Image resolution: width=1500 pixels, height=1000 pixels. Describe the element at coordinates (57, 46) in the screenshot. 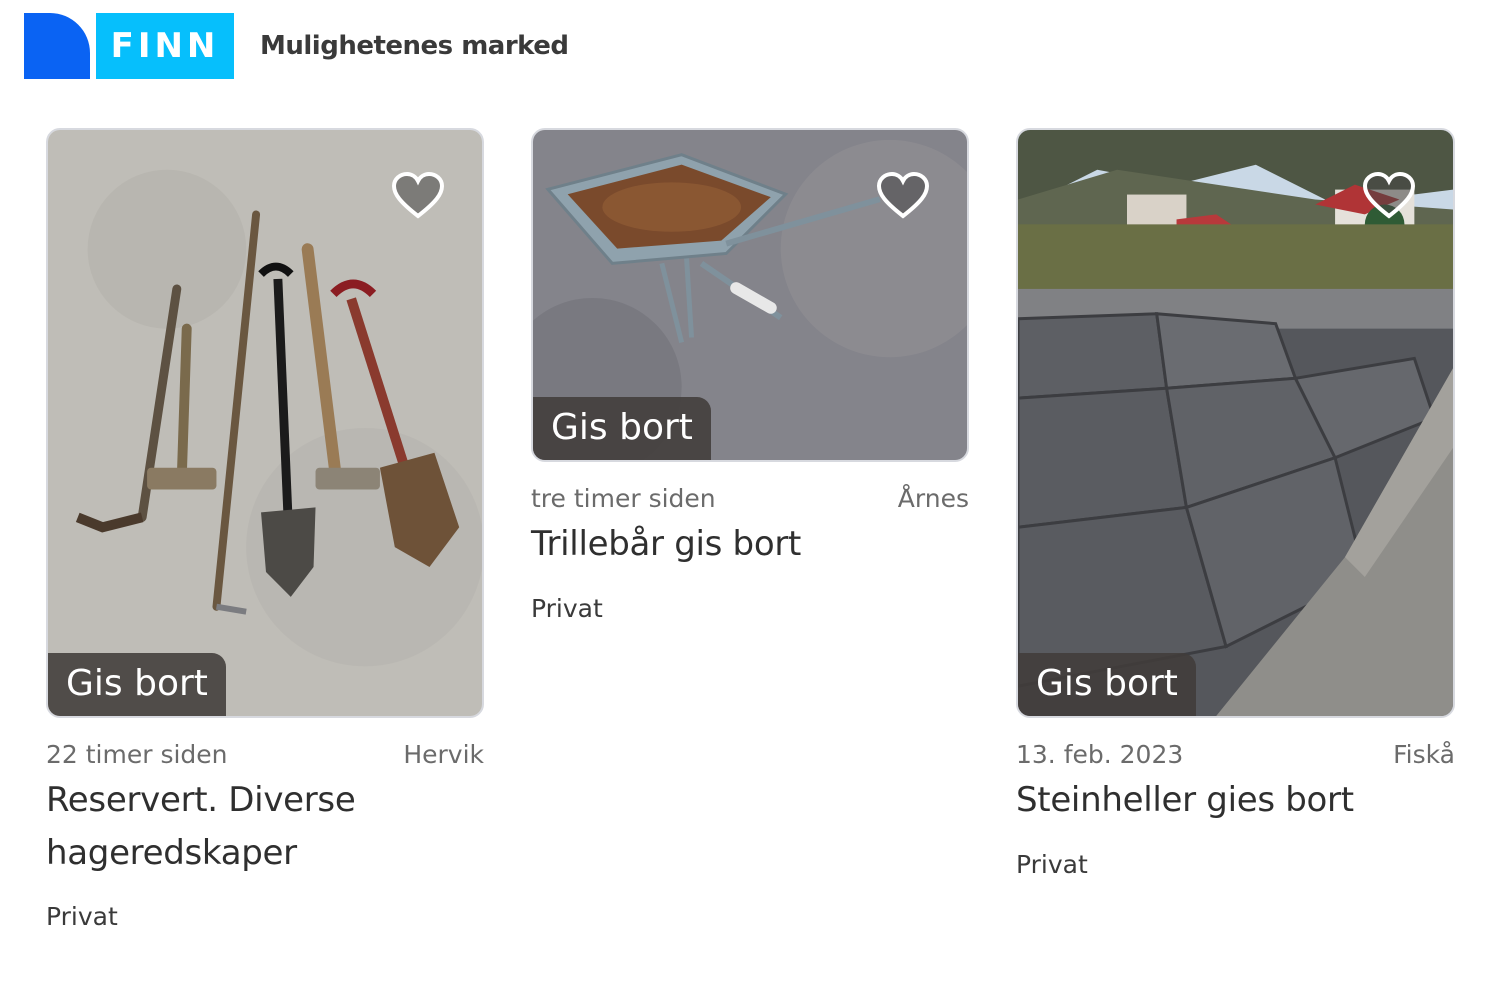

I see `logo-shape-icon` at that location.